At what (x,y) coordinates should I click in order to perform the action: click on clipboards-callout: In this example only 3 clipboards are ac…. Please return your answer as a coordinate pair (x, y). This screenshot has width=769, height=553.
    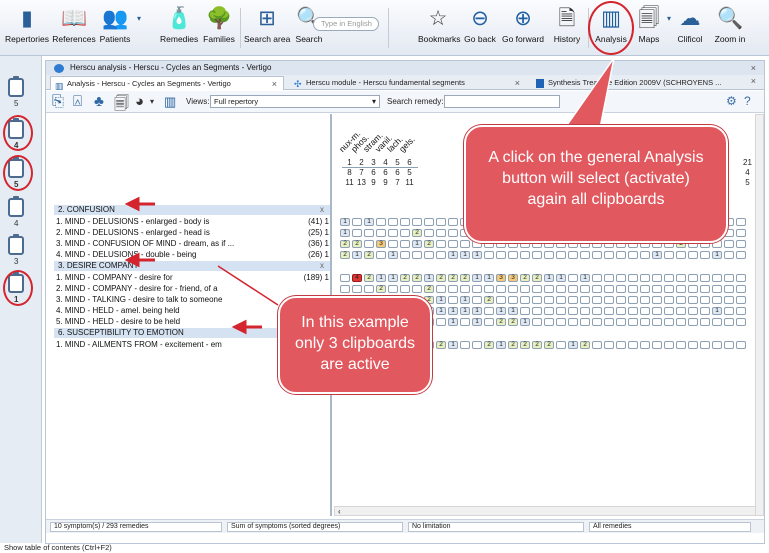
    Looking at the image, I should click on (355, 345).